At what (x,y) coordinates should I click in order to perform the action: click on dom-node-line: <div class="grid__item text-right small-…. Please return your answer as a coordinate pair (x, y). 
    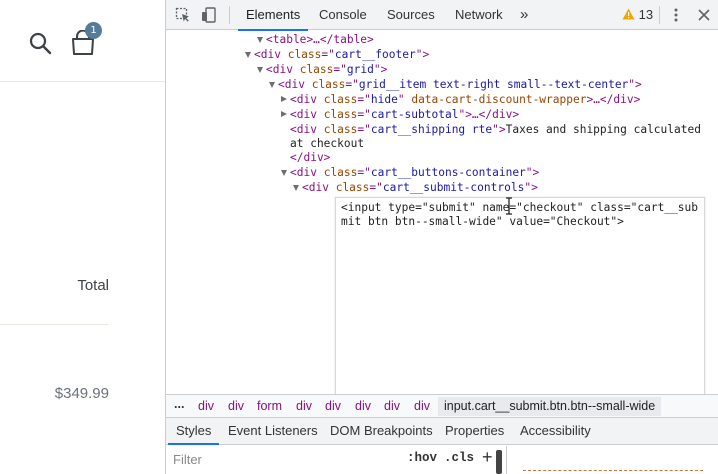
    Looking at the image, I should click on (460, 85).